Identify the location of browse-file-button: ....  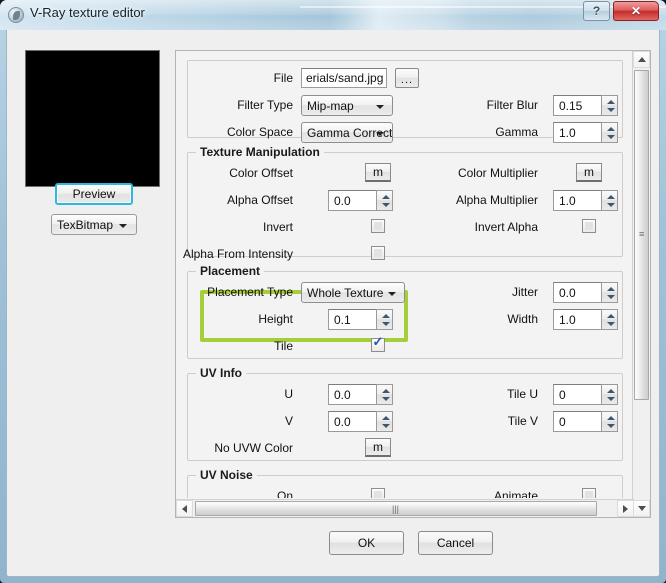
(407, 78).